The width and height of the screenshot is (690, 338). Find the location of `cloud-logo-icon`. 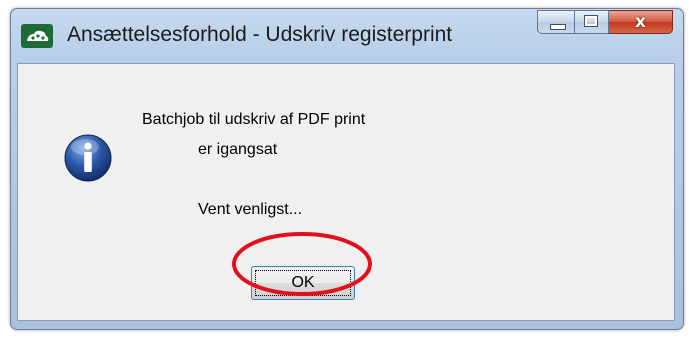

cloud-logo-icon is located at coordinates (37, 36).